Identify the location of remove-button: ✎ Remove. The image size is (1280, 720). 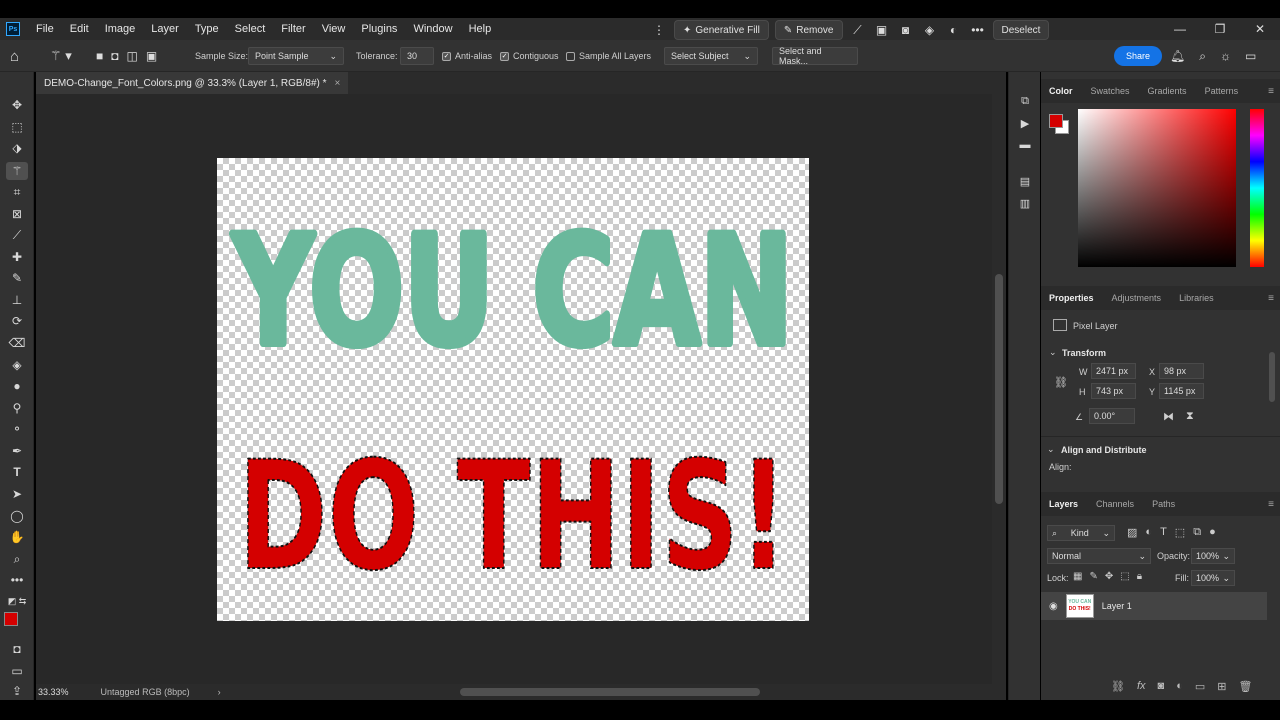
(808, 30).